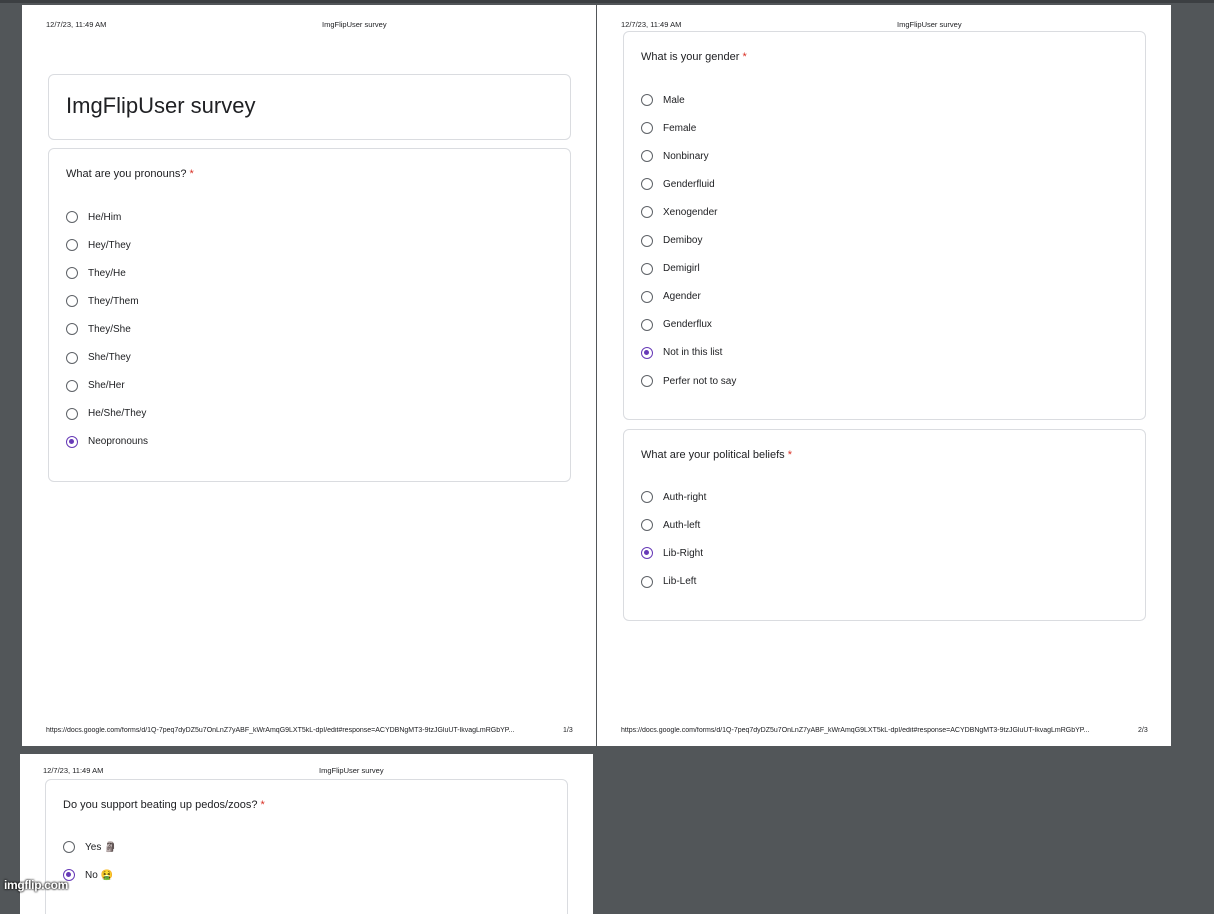 The height and width of the screenshot is (914, 1214). What do you see at coordinates (687, 325) in the screenshot?
I see `radio-option-label: Genderflux` at bounding box center [687, 325].